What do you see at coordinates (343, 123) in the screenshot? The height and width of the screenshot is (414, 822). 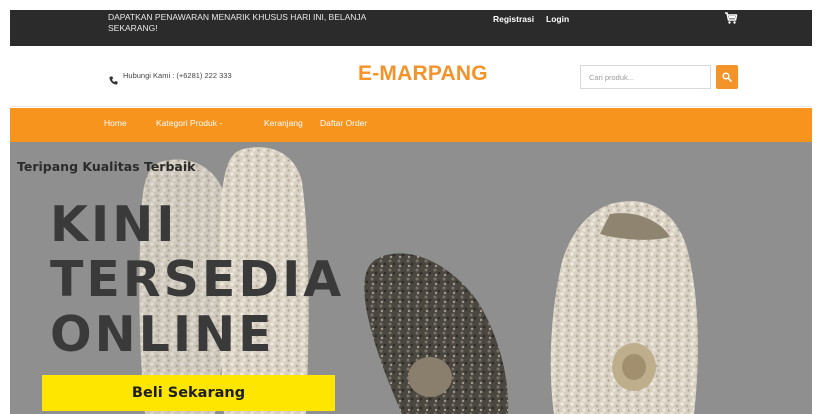 I see `nav-item-daftar-order: Daftar Order` at bounding box center [343, 123].